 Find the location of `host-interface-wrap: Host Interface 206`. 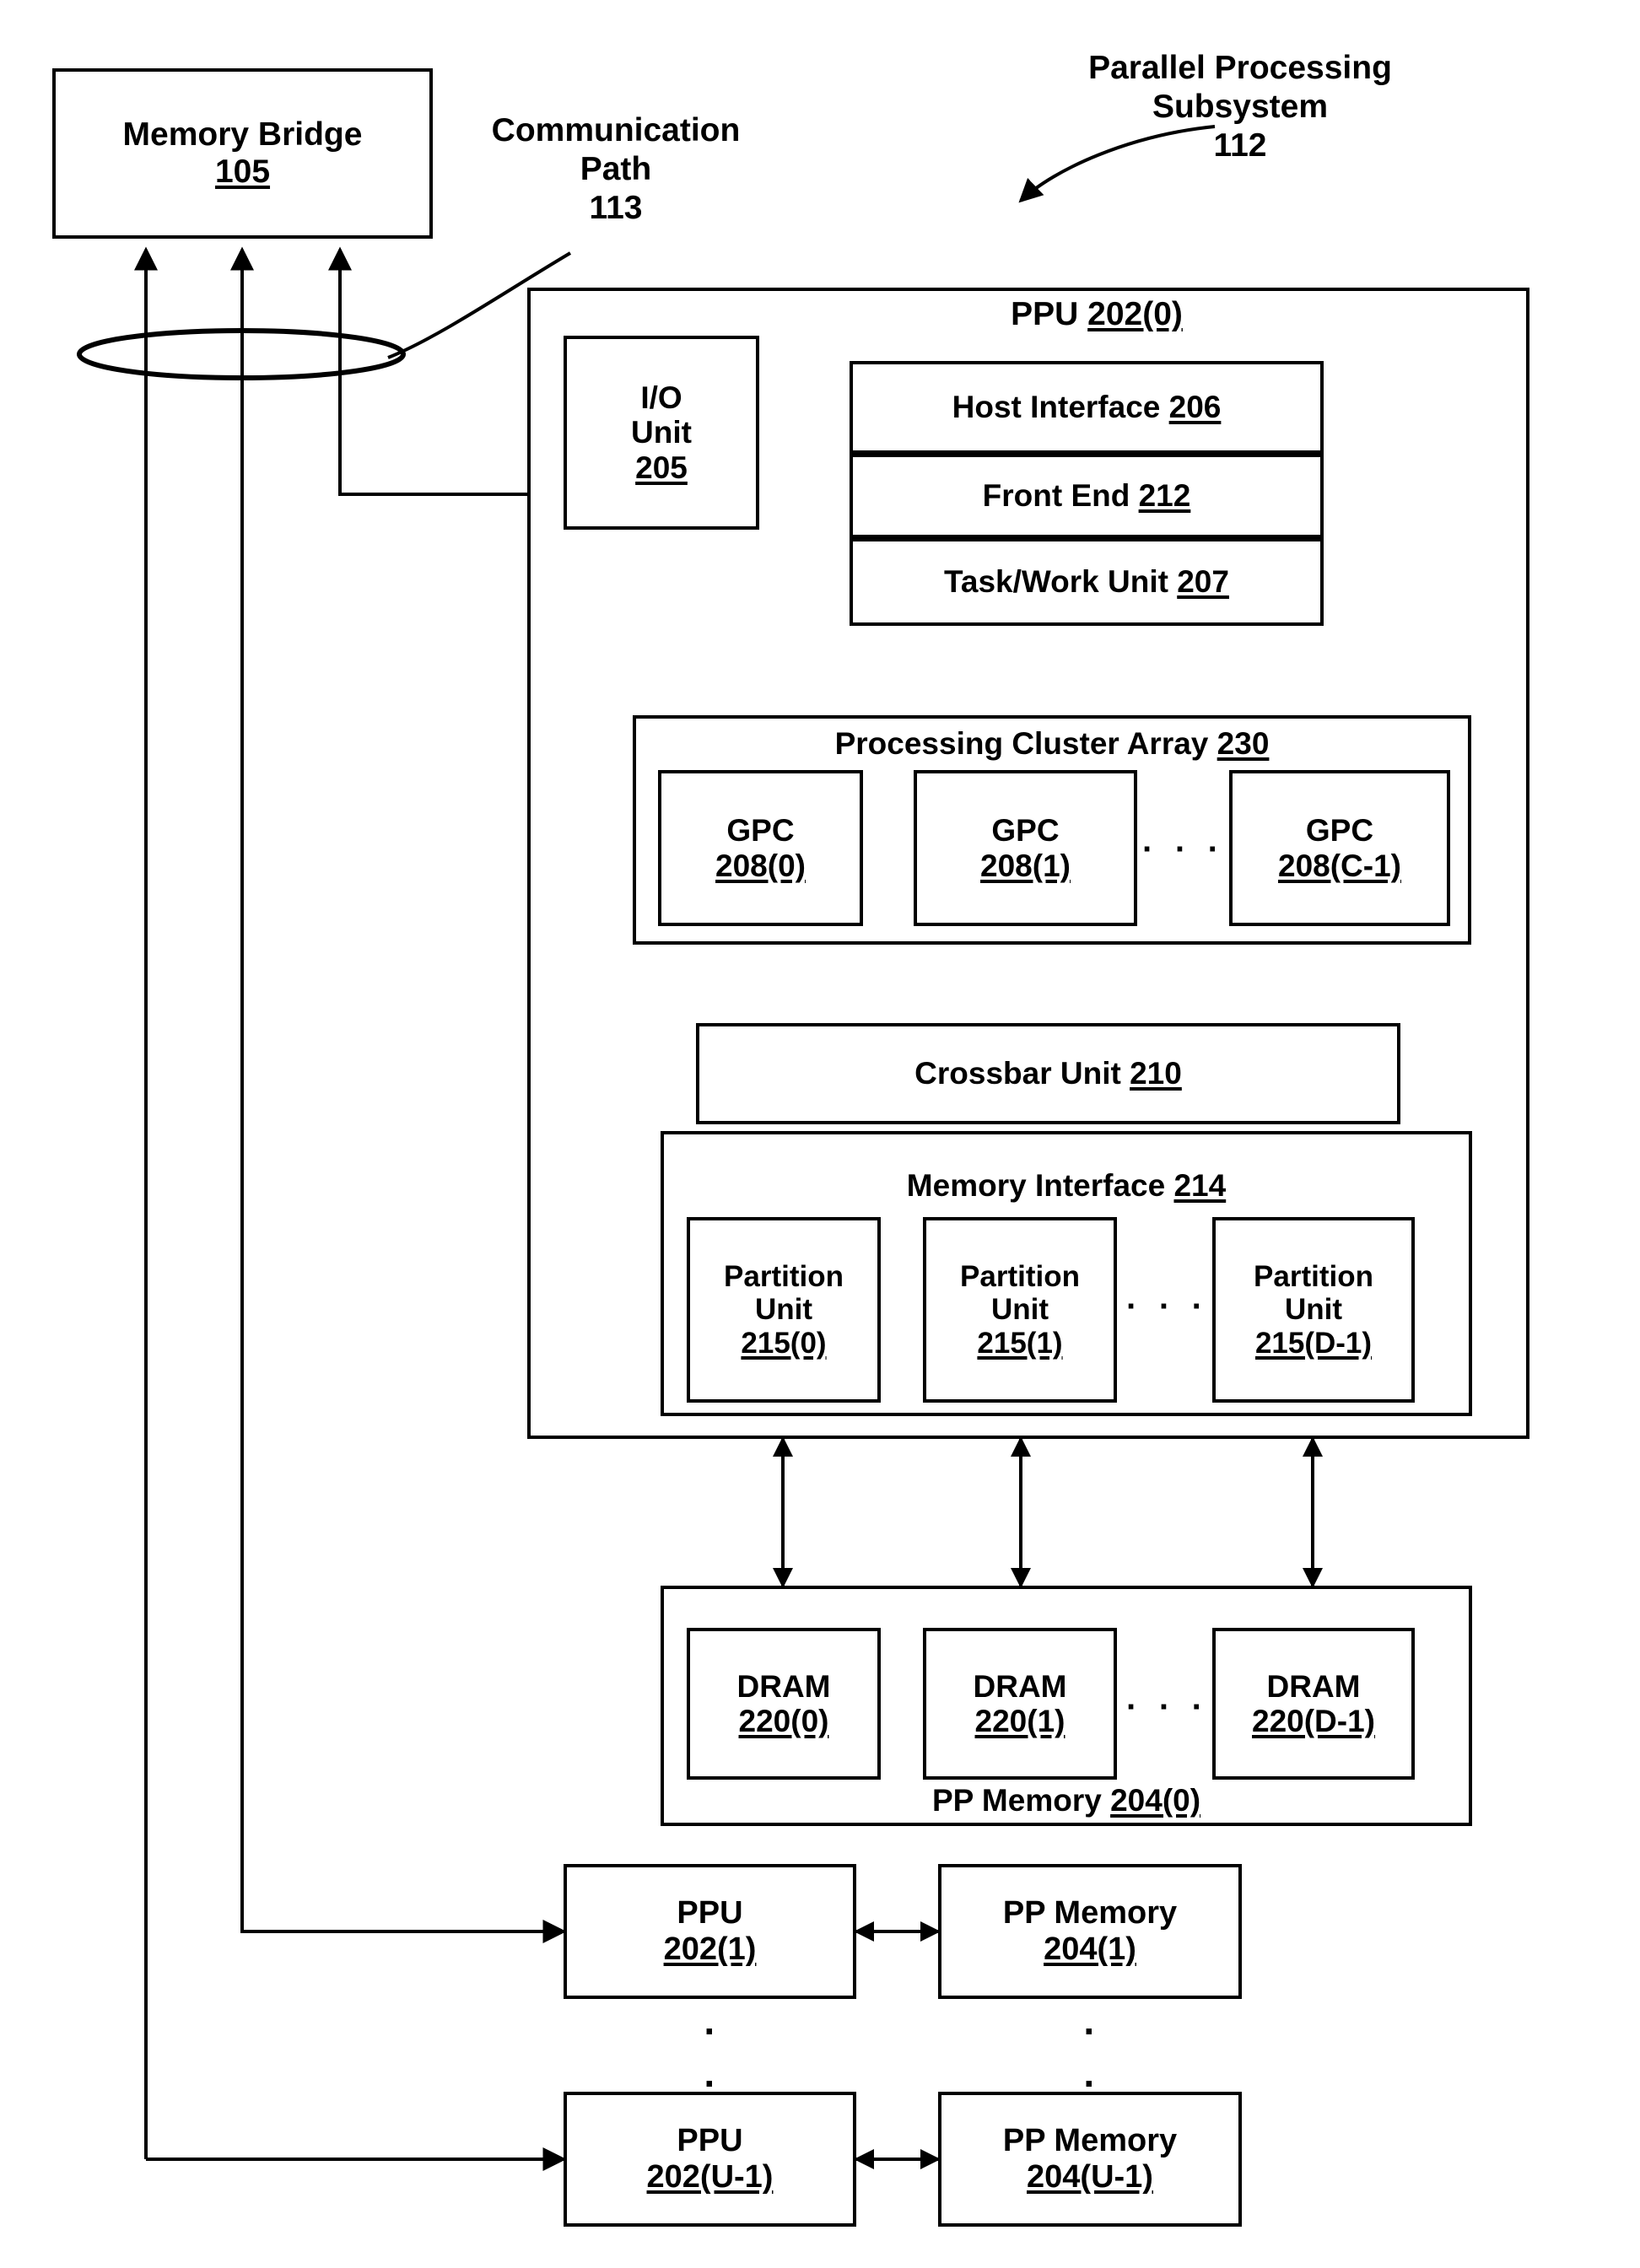

host-interface-wrap: Host Interface 206 is located at coordinates (1087, 407).